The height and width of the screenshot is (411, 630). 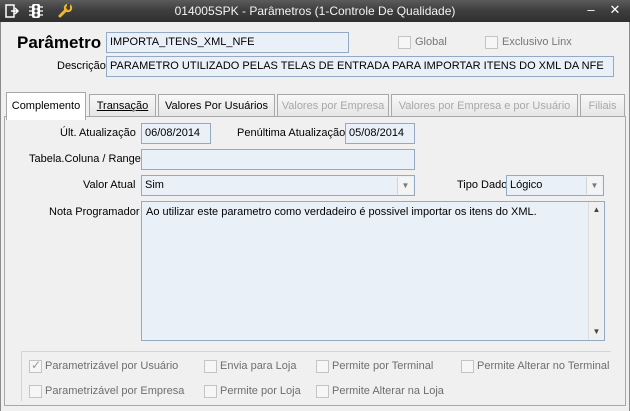 What do you see at coordinates (615, 10) in the screenshot?
I see `close-button: ✕` at bounding box center [615, 10].